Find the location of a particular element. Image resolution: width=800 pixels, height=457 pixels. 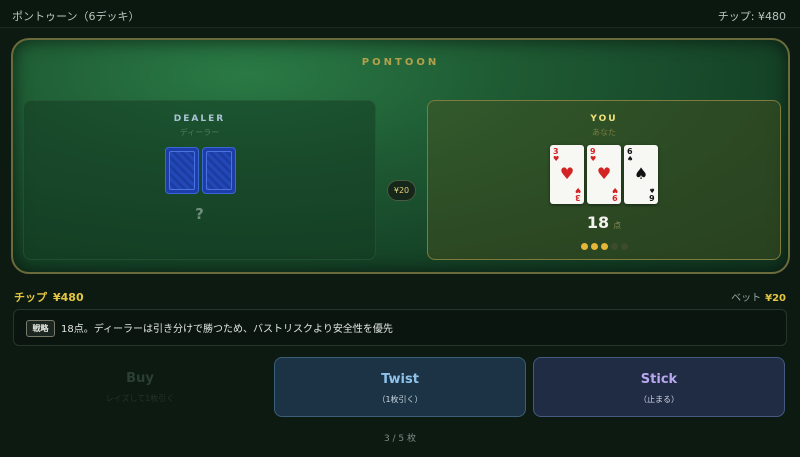

top-bar: ポントゥーン（6デッキ） チップ: ¥480 is located at coordinates (400, 14).